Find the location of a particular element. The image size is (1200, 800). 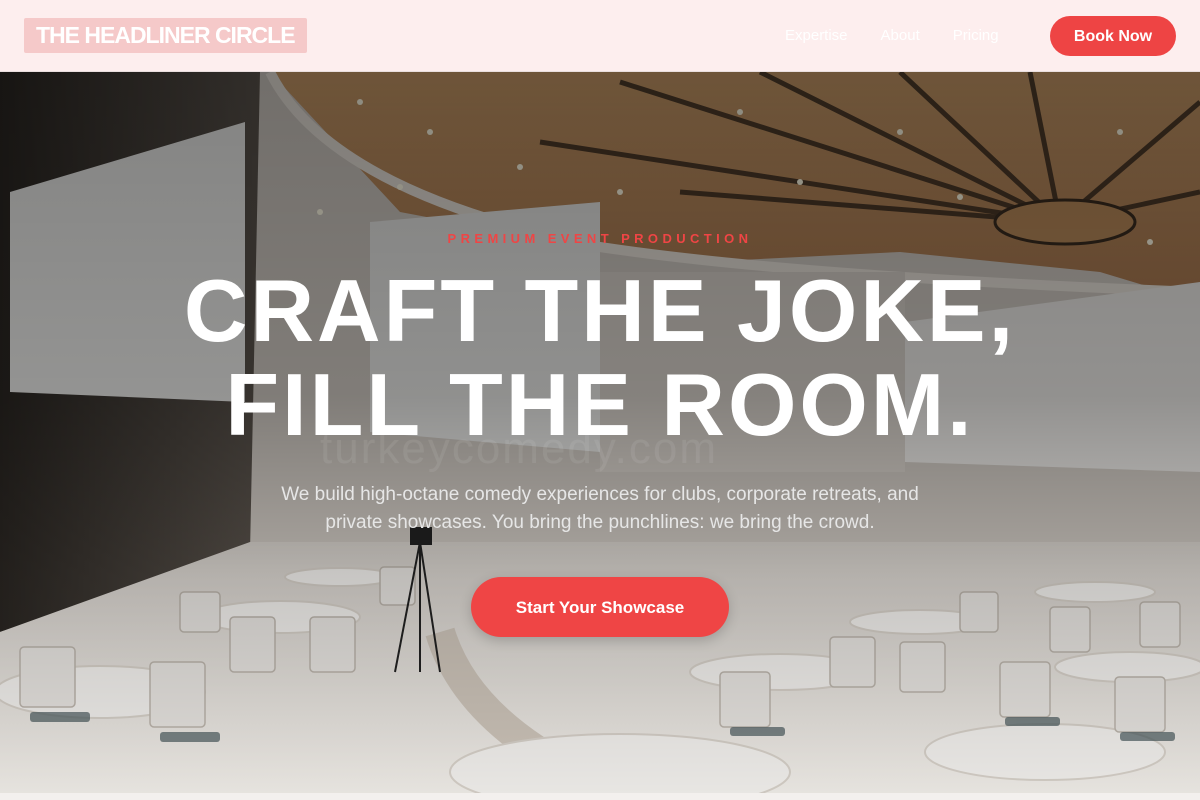

nav-links: Expertise About Pricing is located at coordinates (892, 36).